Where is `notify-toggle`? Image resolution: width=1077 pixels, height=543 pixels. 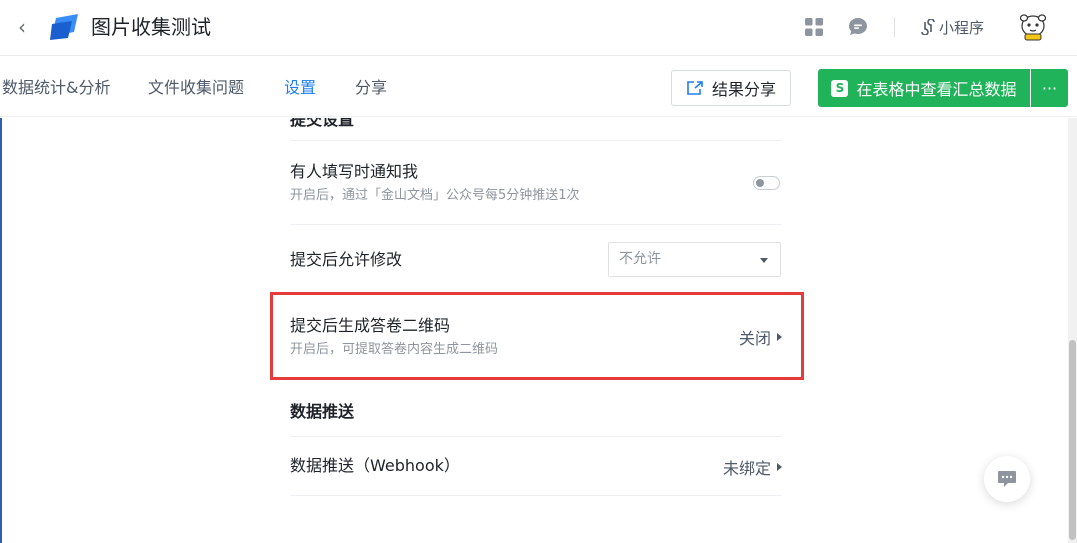 notify-toggle is located at coordinates (766, 183).